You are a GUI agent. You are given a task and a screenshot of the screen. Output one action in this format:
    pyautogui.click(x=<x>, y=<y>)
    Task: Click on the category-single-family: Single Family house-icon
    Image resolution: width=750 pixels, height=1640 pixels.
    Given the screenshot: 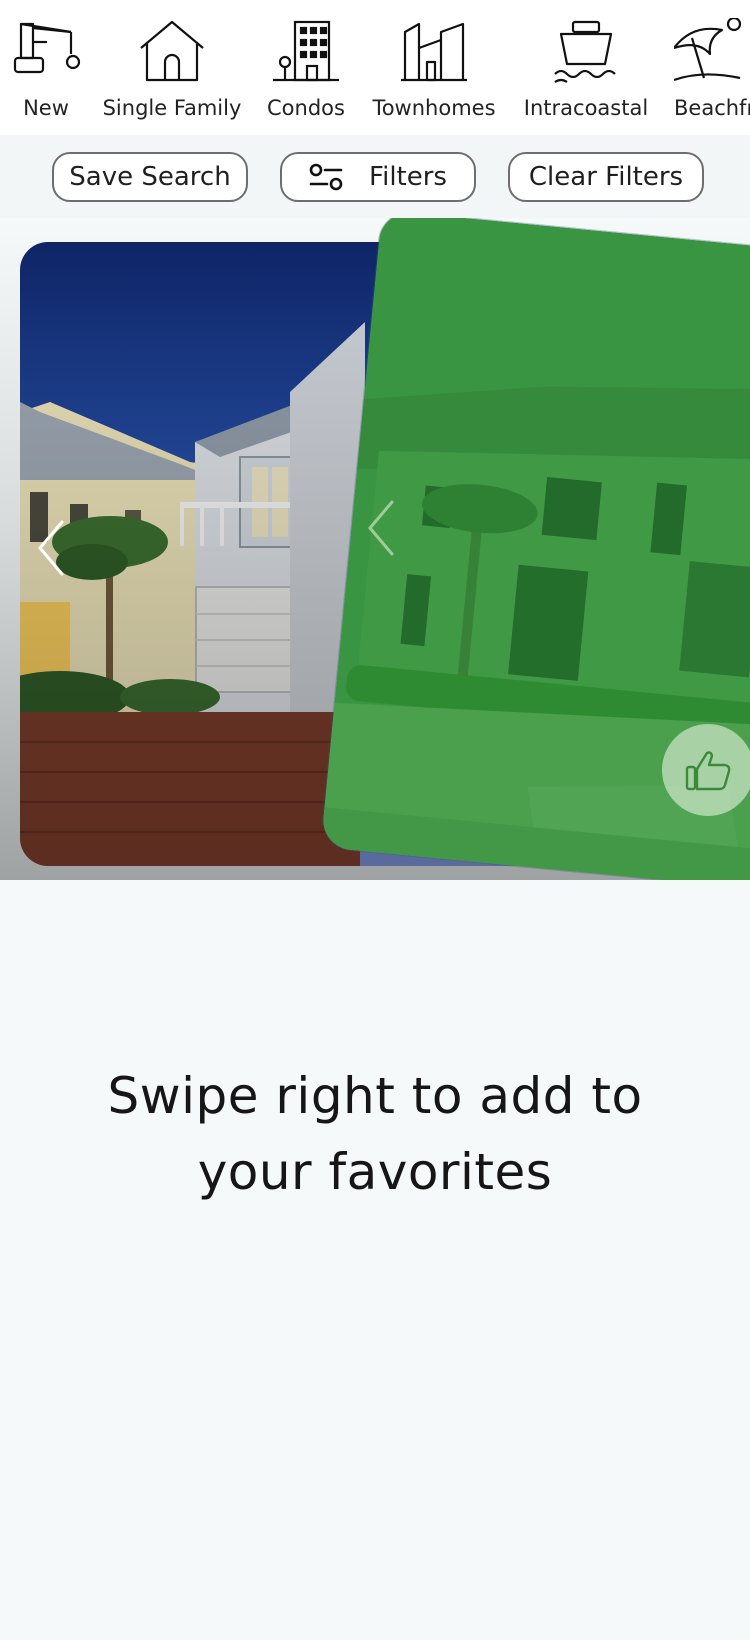 What is the action you would take?
    pyautogui.click(x=172, y=73)
    